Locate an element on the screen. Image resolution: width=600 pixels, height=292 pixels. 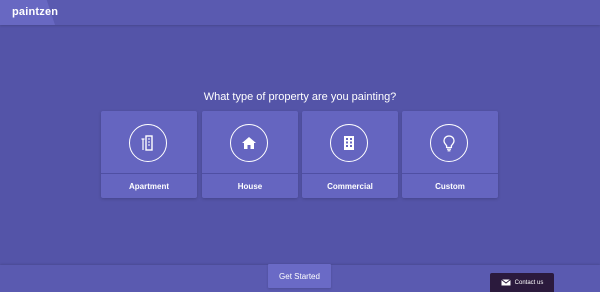
envelope-icon is located at coordinates (505, 282).